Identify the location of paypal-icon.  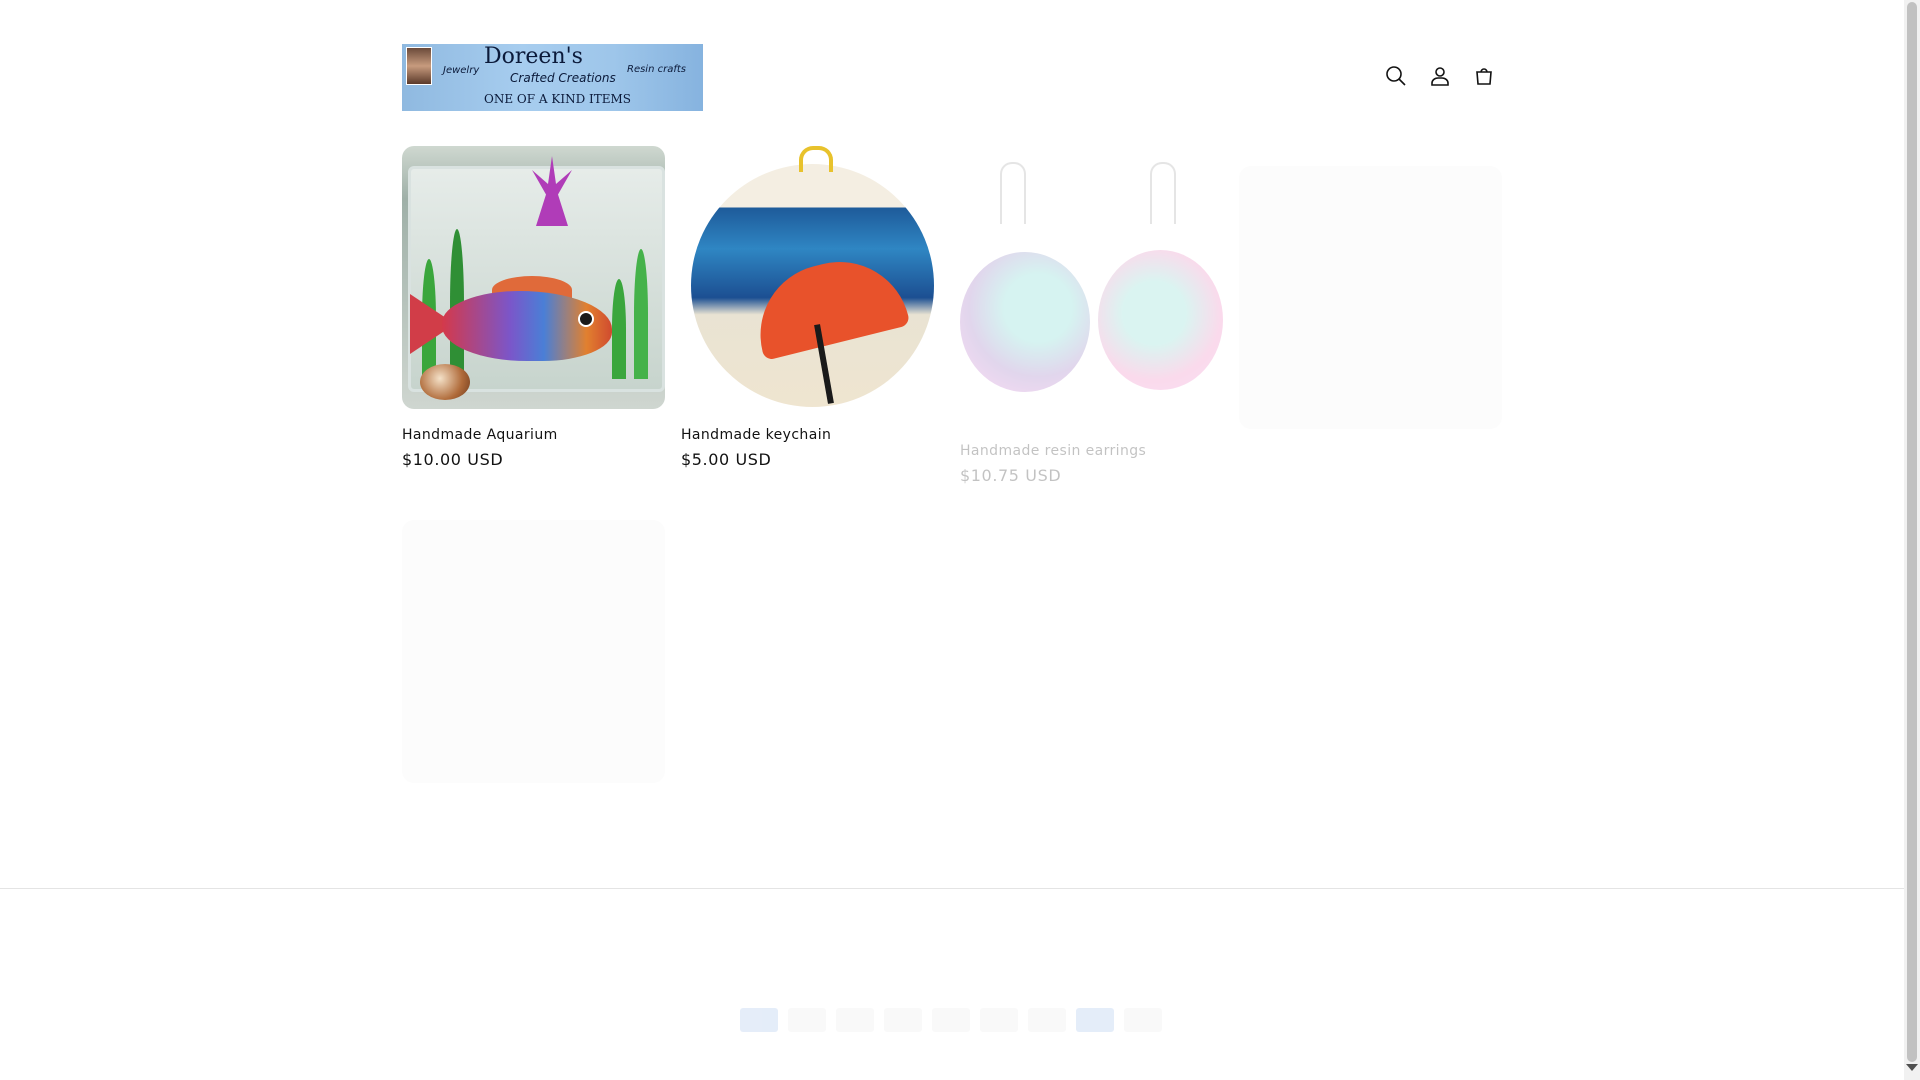
(1047, 1020).